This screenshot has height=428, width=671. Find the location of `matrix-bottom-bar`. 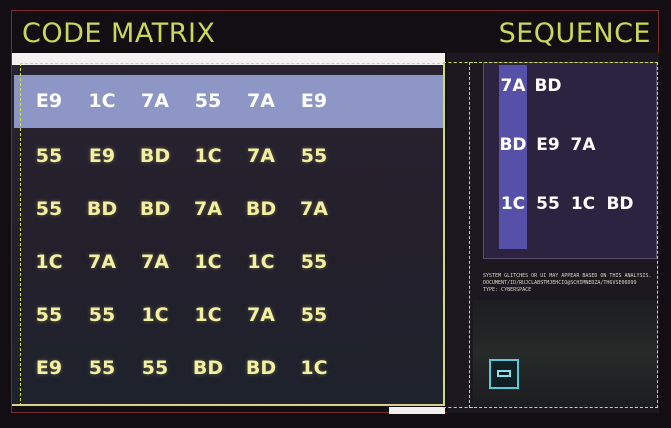

matrix-bottom-bar is located at coordinates (417, 410).